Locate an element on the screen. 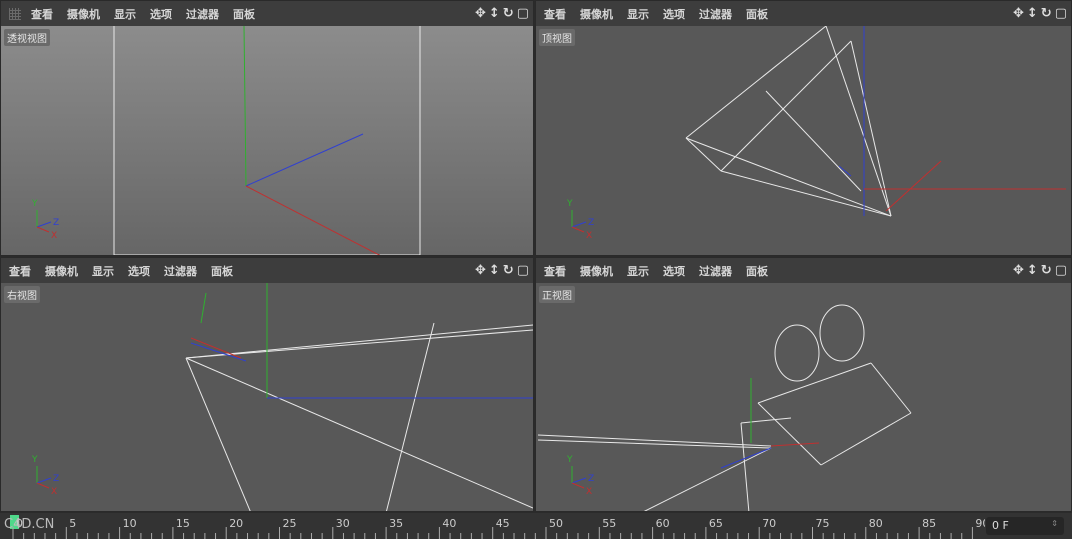 The width and height of the screenshot is (1072, 539). tick-label: 55 is located at coordinates (609, 523).